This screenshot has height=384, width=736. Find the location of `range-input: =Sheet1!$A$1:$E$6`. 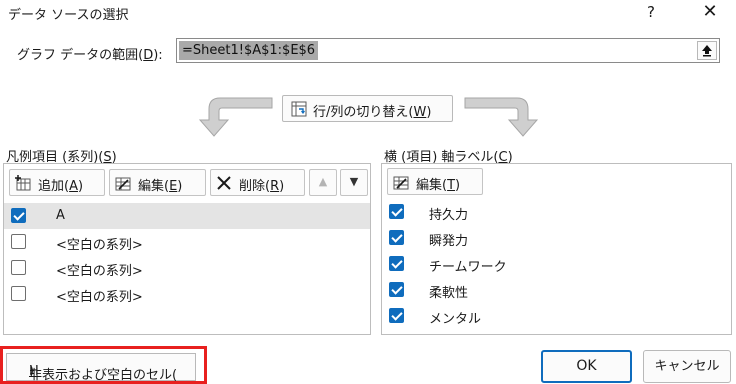

range-input: =Sheet1!$A$1:$E$6 is located at coordinates (448, 50).